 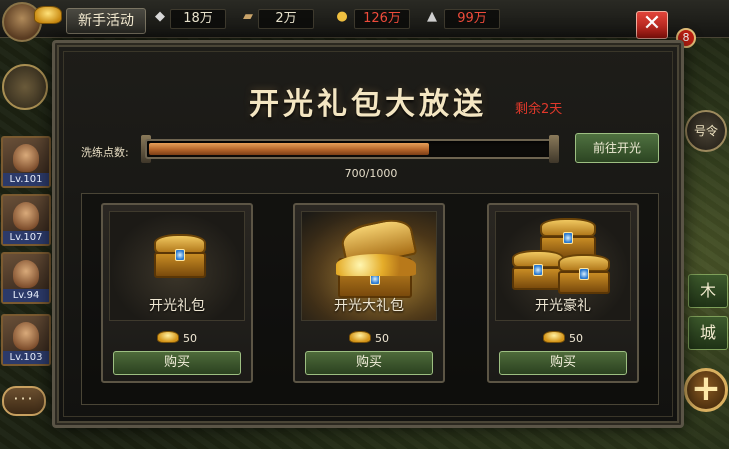 I want to click on progress-label: 洗练点数:, so click(x=105, y=152).